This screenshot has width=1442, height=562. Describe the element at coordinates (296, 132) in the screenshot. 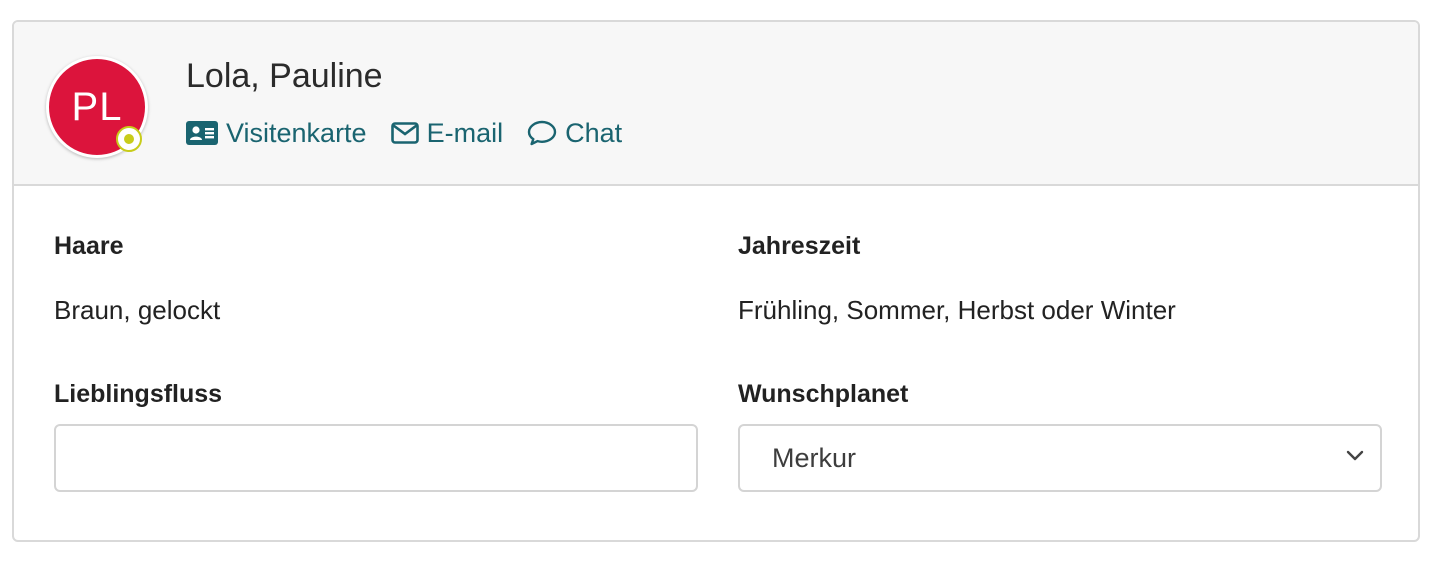

I see `visitenkarte-label: Visitenkarte` at that location.